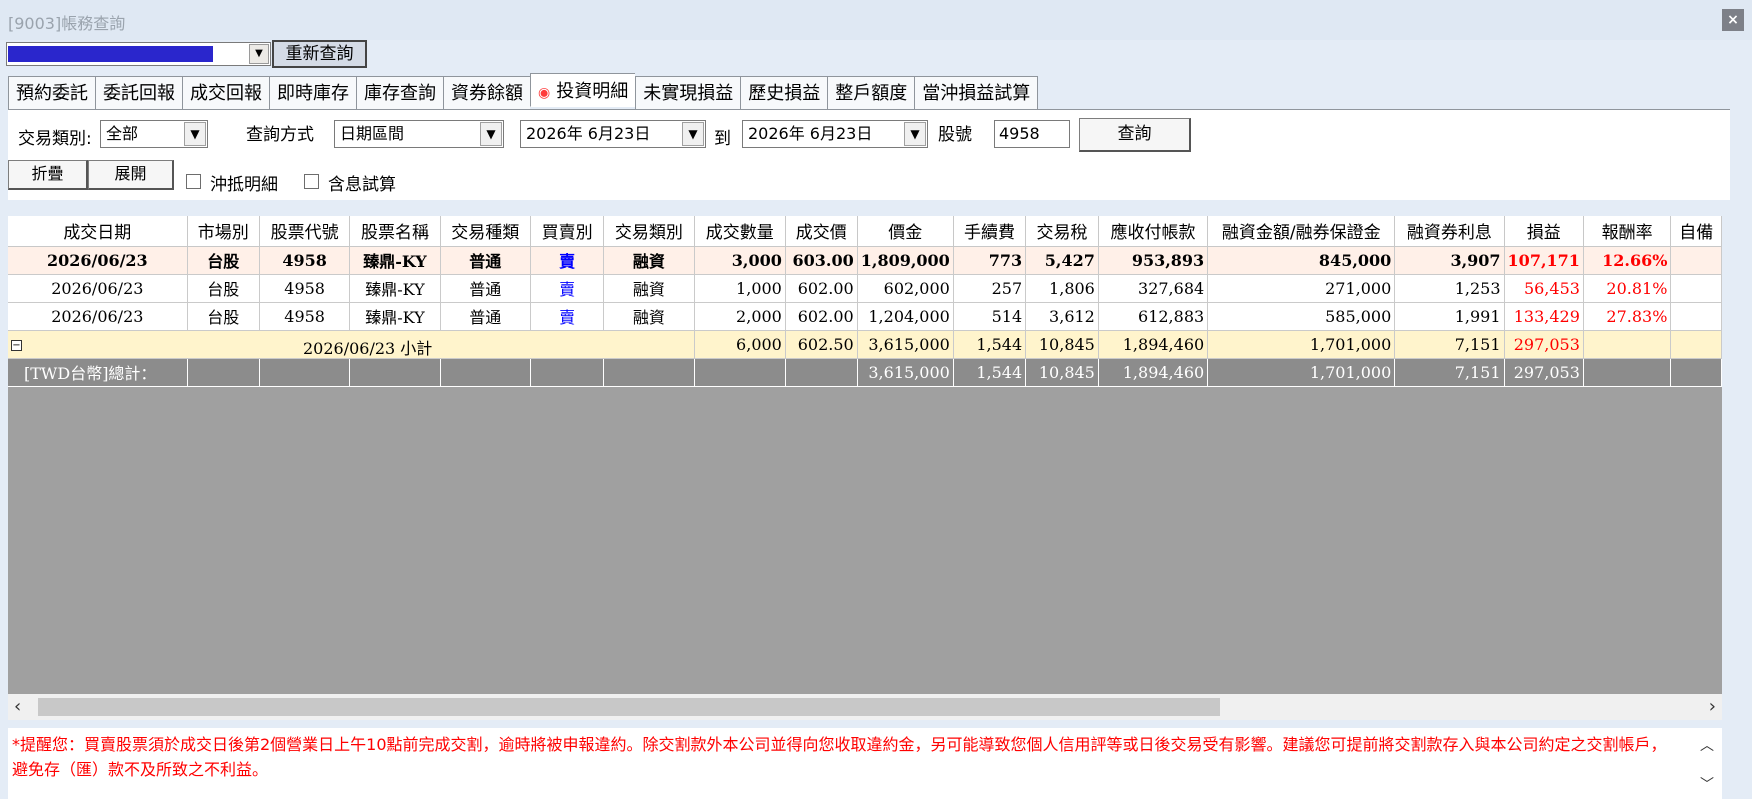 The image size is (1752, 799). What do you see at coordinates (1712, 706) in the screenshot?
I see `scroll-right-icon: ›` at bounding box center [1712, 706].